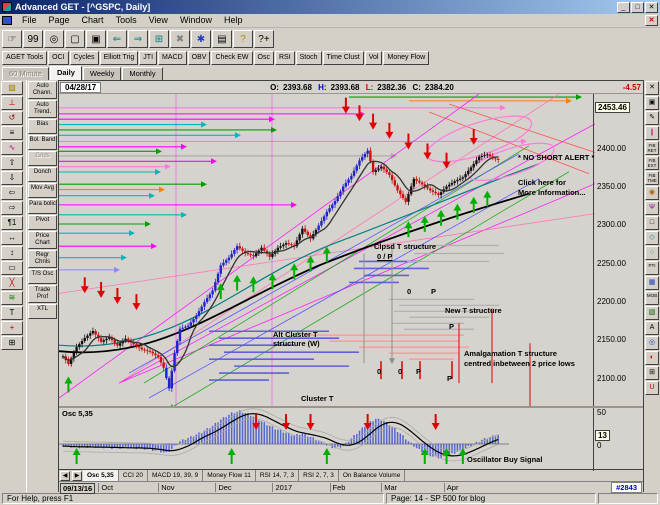  Describe the element at coordinates (172, 58) in the screenshot. I see `study-toolbar-button-5: MACD` at that location.